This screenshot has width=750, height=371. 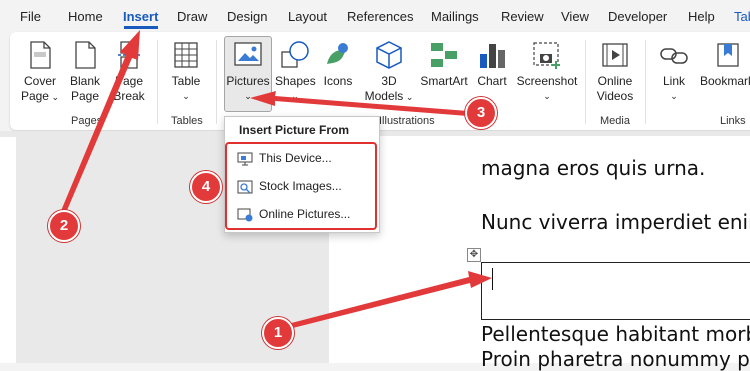 I want to click on callout-2: 2, so click(x=64, y=226).